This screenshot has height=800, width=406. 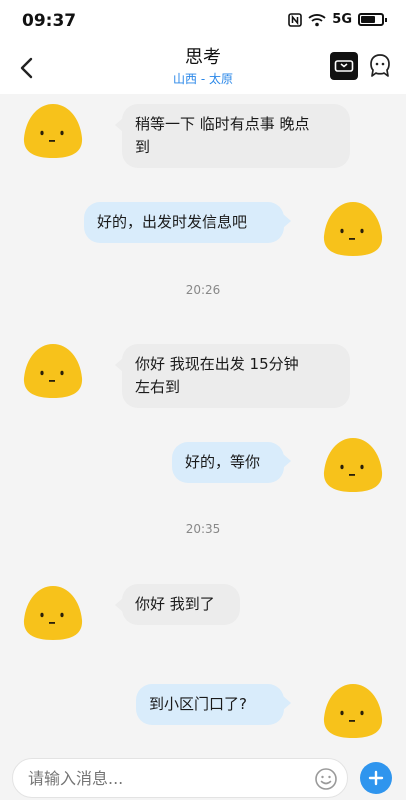 I want to click on status-icons: 5G, so click(x=337, y=19).